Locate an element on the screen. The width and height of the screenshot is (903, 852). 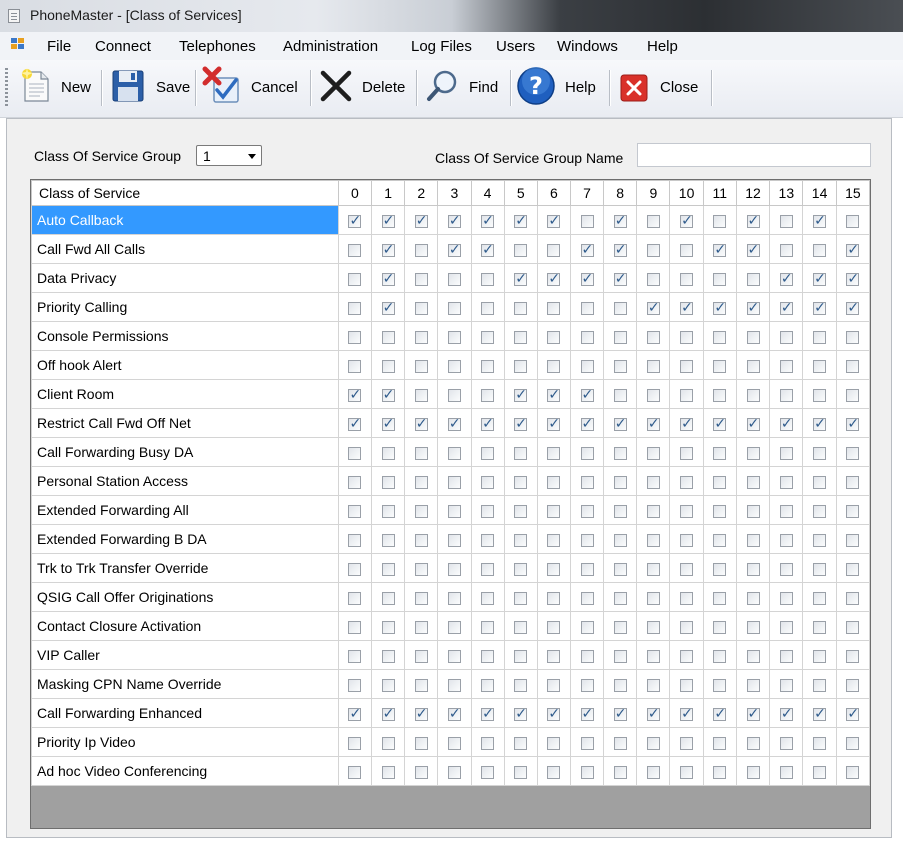
help-button: ? Help is located at coordinates (560, 88).